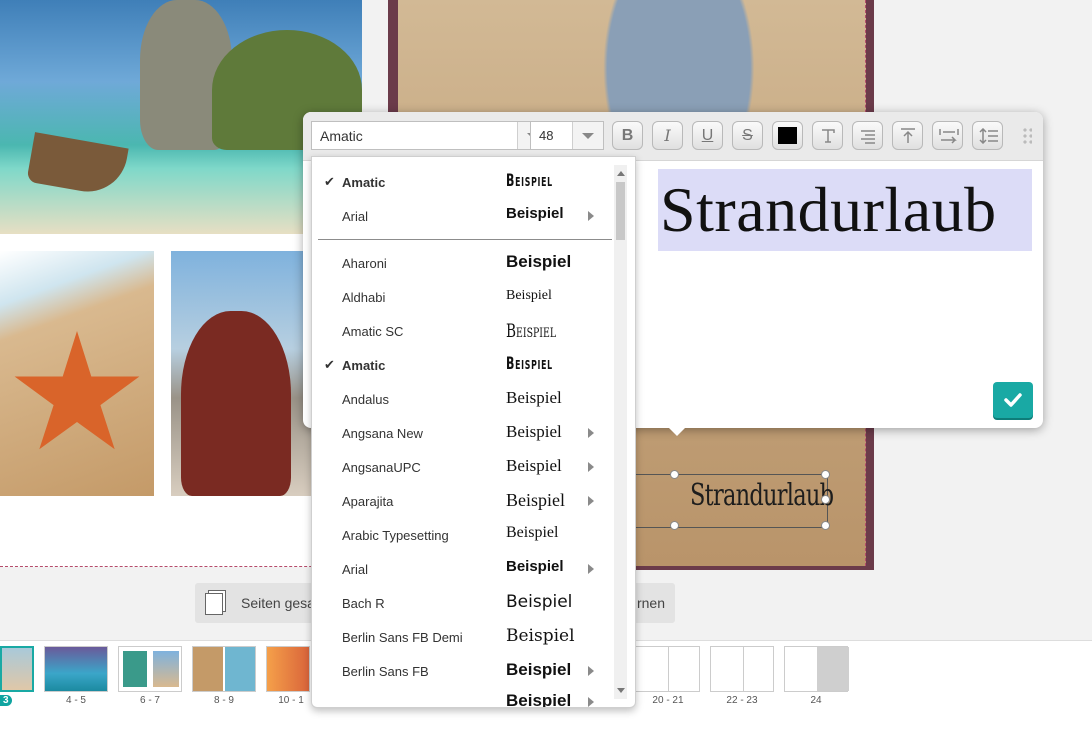  What do you see at coordinates (223, 700) in the screenshot?
I see `page-thumb-label: 8 - 9` at bounding box center [223, 700].